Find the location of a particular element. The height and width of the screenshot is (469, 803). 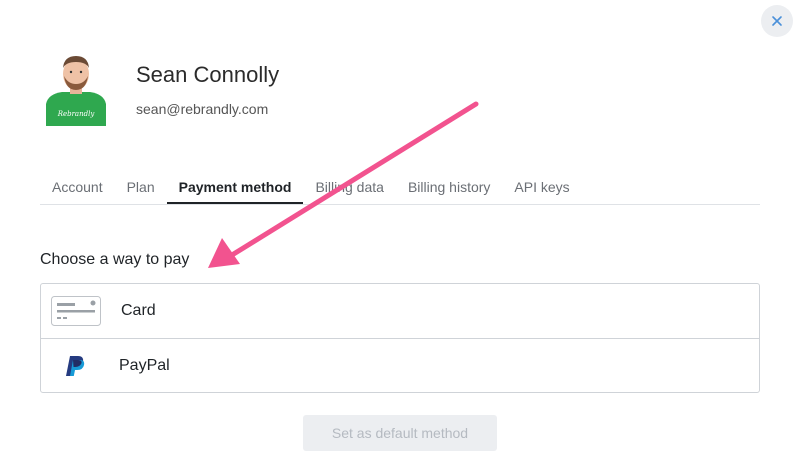

tab-billing-history: Billing history is located at coordinates (449, 187).